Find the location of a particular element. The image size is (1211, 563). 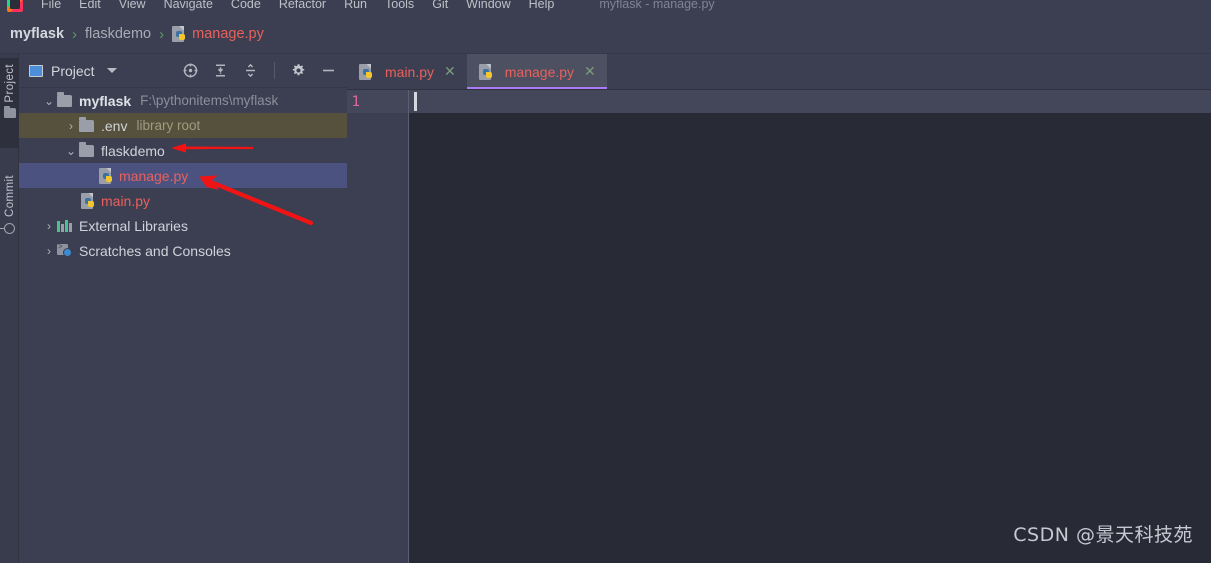

breadcrumb: myflask › flaskdemo › manage.py is located at coordinates (605, 34).